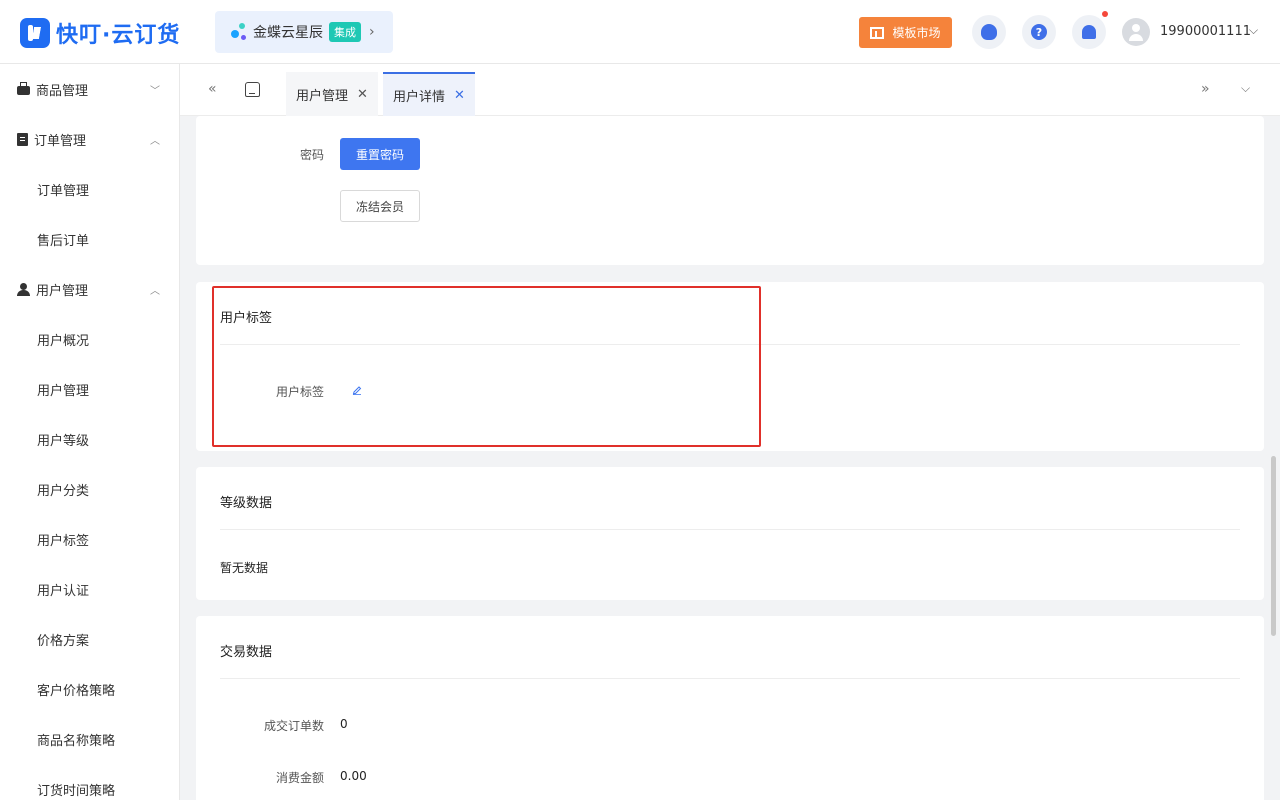  I want to click on order-count-value: 0, so click(344, 724).